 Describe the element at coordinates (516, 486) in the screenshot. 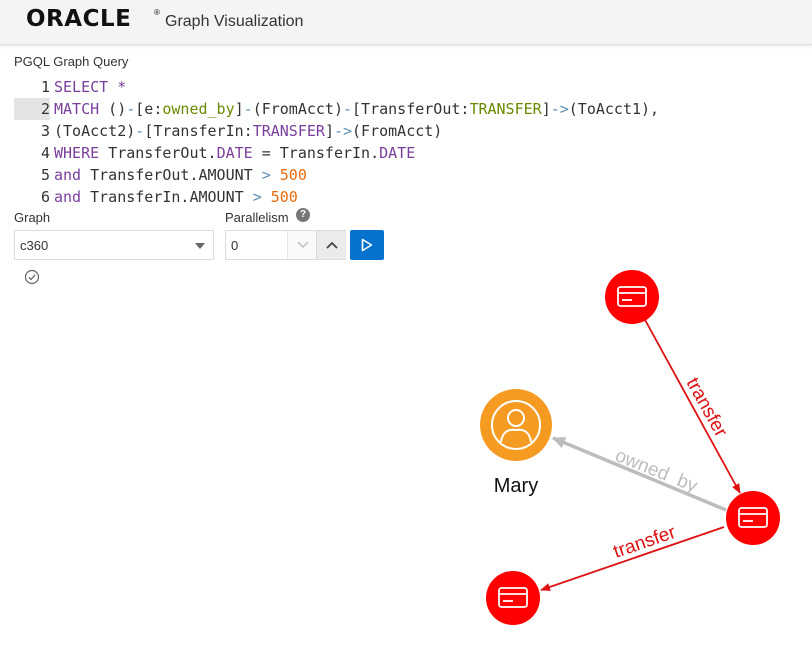

I see `node-label-mary: Mary` at that location.